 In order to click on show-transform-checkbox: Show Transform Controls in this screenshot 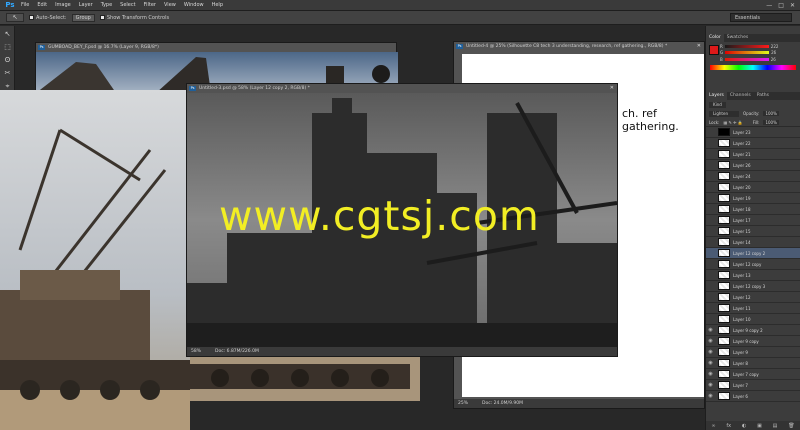, I will do `click(134, 18)`.